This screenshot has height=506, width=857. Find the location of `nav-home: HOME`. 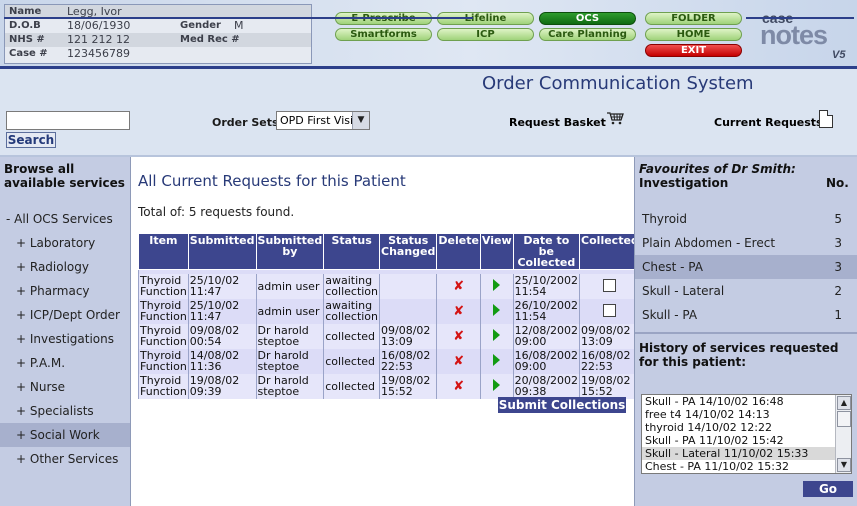

nav-home: HOME is located at coordinates (693, 34).